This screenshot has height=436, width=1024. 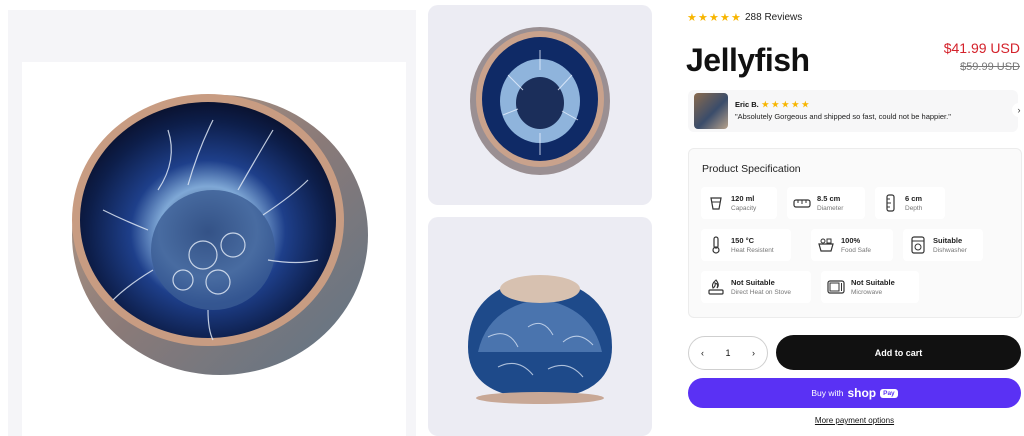 I want to click on add-to-cart-button: Add to cart, so click(x=898, y=352).